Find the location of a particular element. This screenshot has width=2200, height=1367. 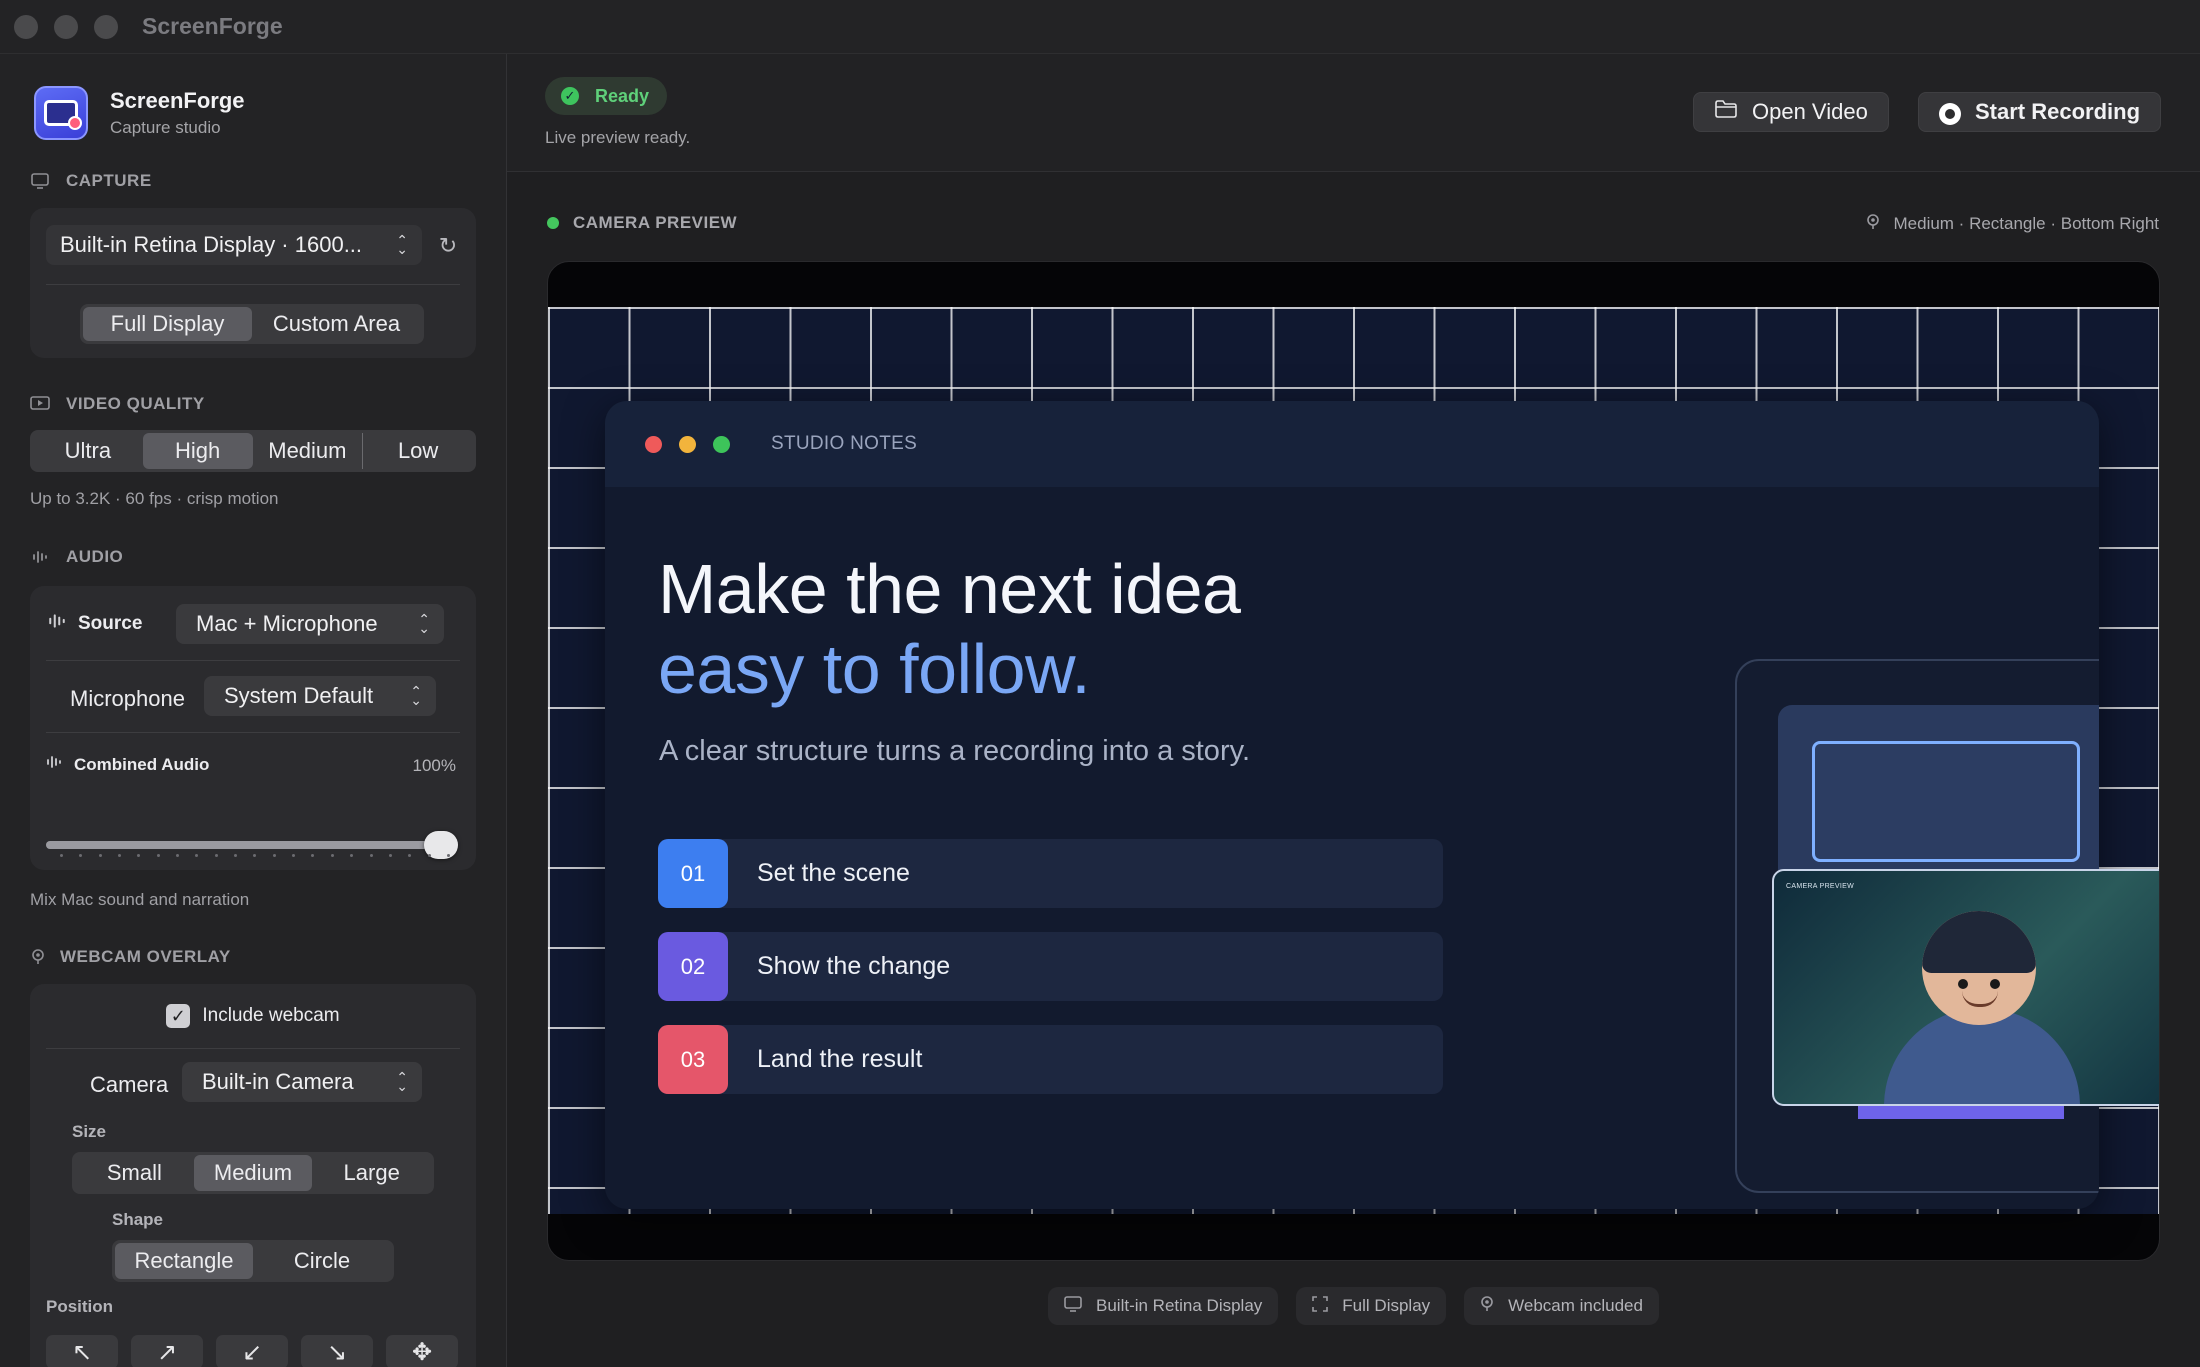

chip-capture-mode: Full Display is located at coordinates (1371, 1306).